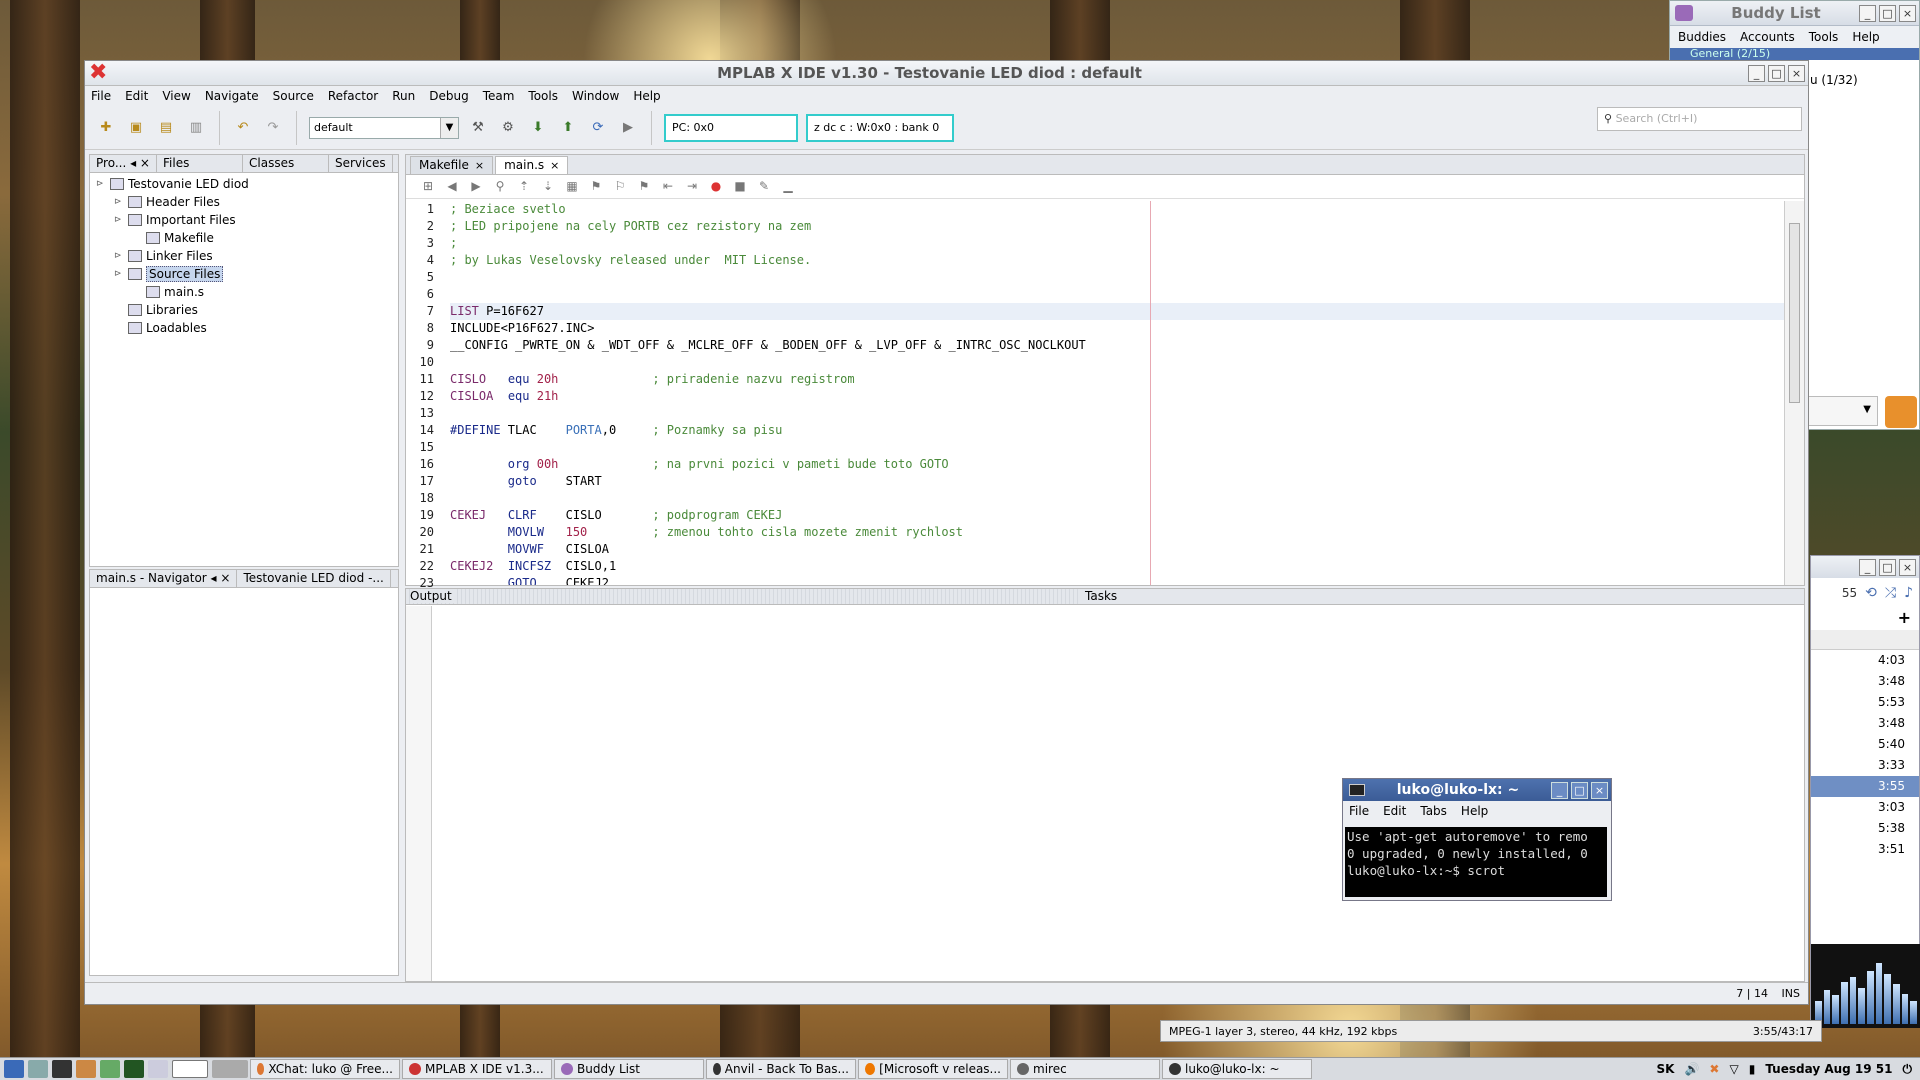 This screenshot has width=1920, height=1080. I want to click on playlist-row: 3:03, so click(1865, 807).